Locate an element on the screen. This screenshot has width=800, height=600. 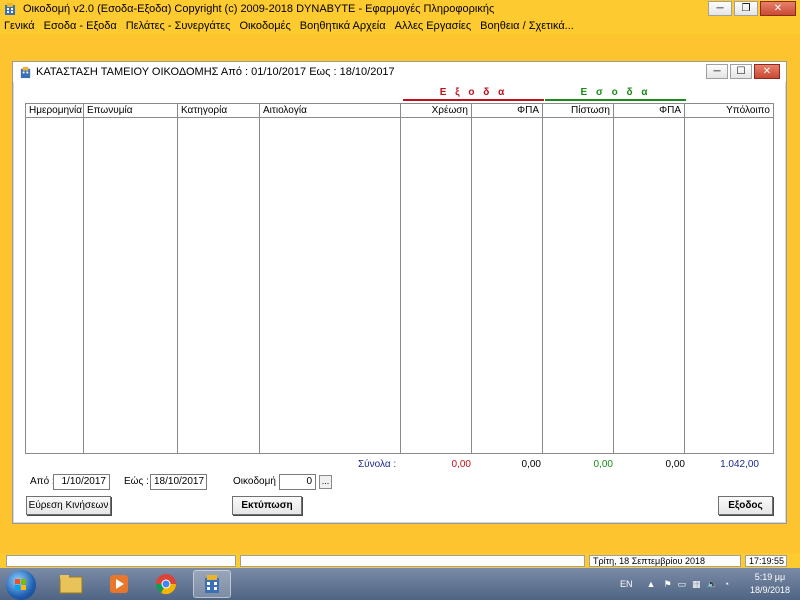
column-charge: Χρέωση is located at coordinates (436, 110).